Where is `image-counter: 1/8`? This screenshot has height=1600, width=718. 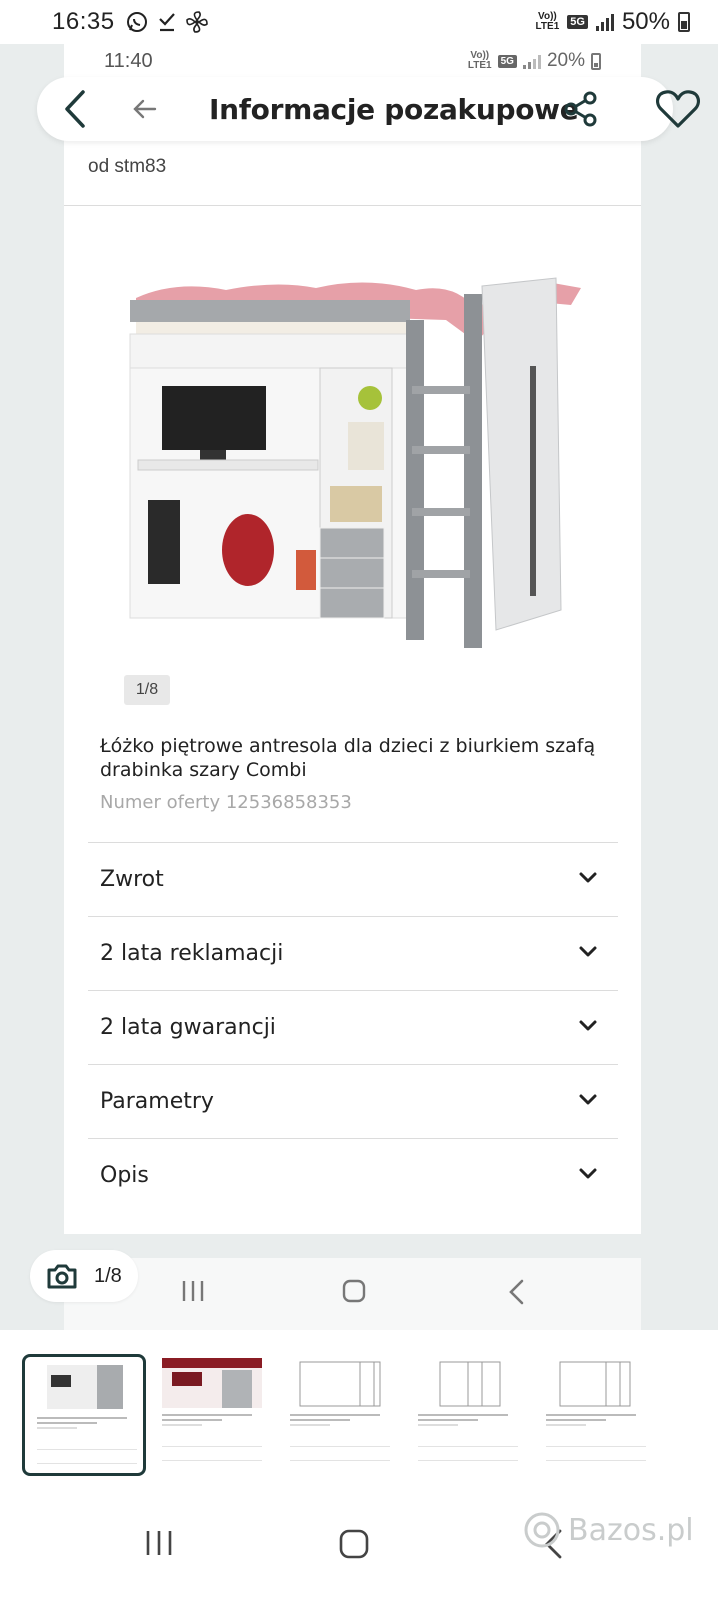 image-counter: 1/8 is located at coordinates (147, 690).